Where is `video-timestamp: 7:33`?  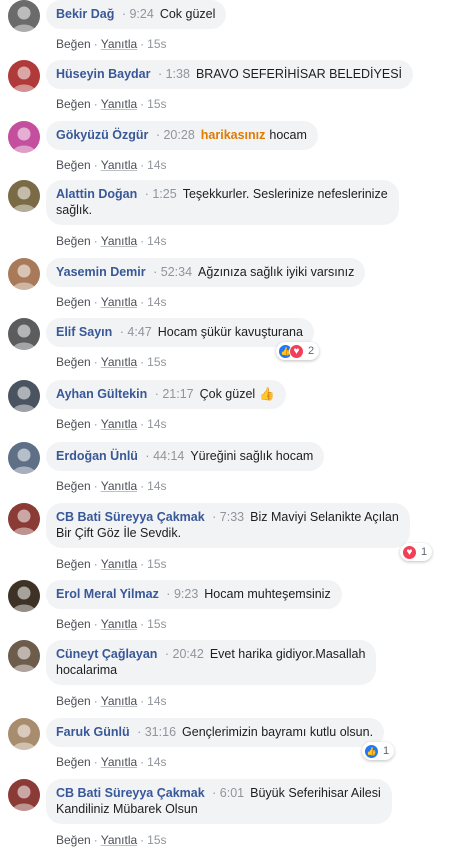
video-timestamp: 7:33 is located at coordinates (232, 517).